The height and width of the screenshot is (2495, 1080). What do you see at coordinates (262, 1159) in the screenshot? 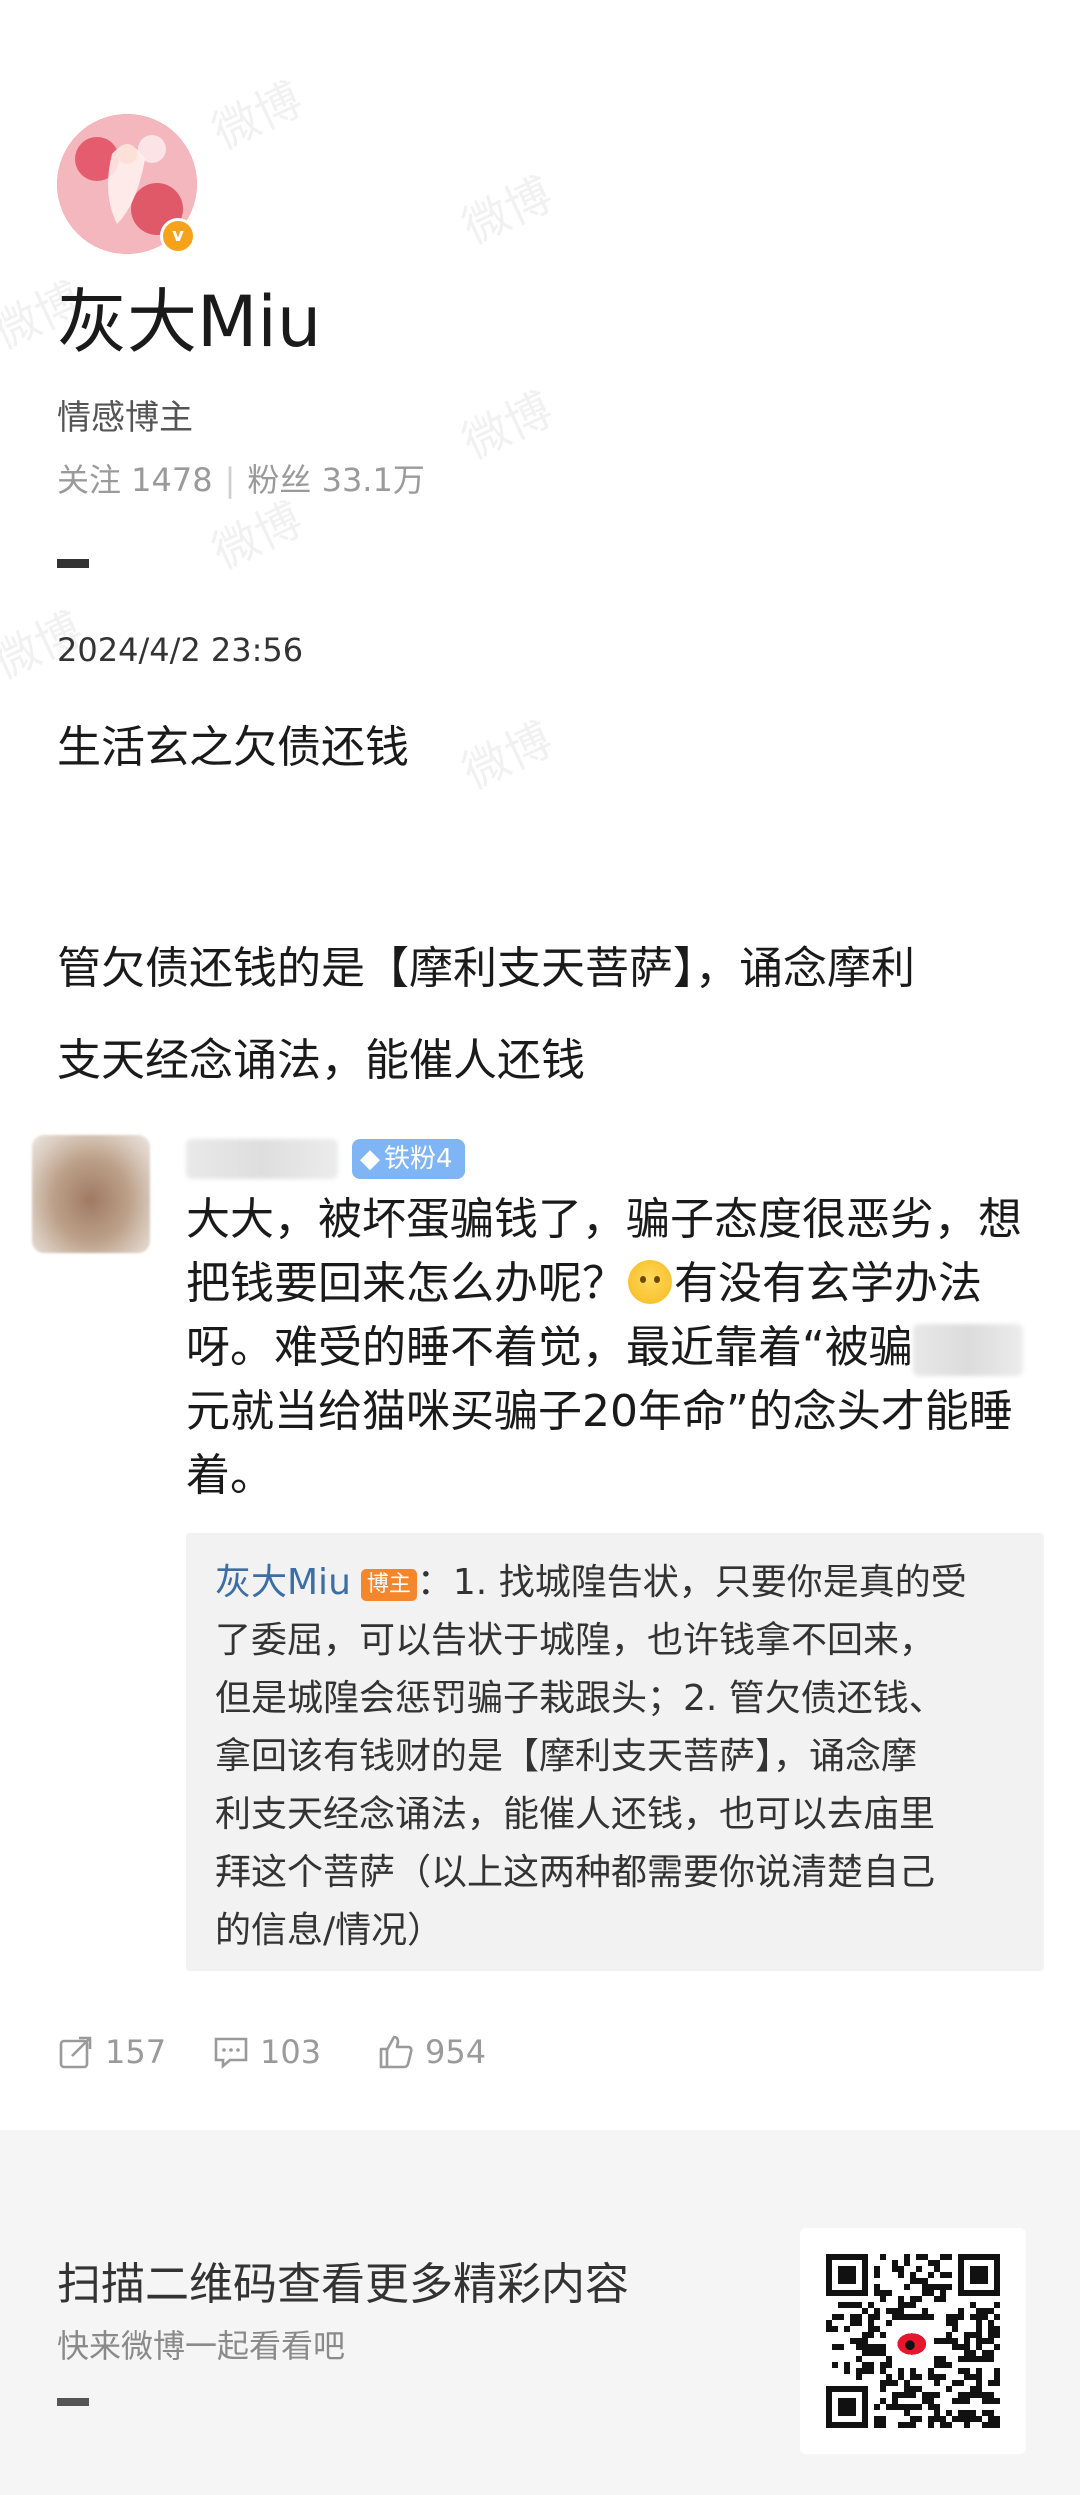
I see `commenter-name-redacted` at bounding box center [262, 1159].